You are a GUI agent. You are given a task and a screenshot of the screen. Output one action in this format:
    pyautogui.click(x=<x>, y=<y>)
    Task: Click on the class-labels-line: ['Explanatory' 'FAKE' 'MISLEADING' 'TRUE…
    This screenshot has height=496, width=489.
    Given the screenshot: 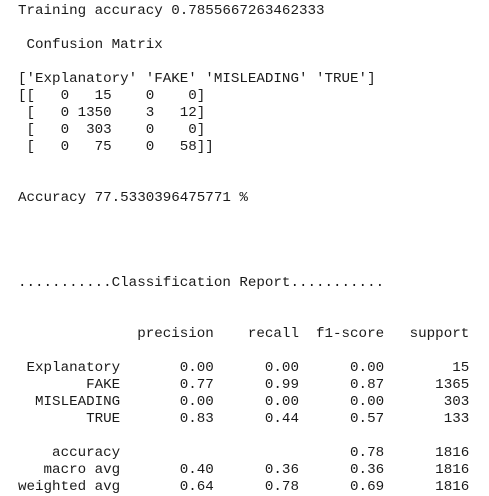 What is the action you would take?
    pyautogui.click(x=197, y=79)
    